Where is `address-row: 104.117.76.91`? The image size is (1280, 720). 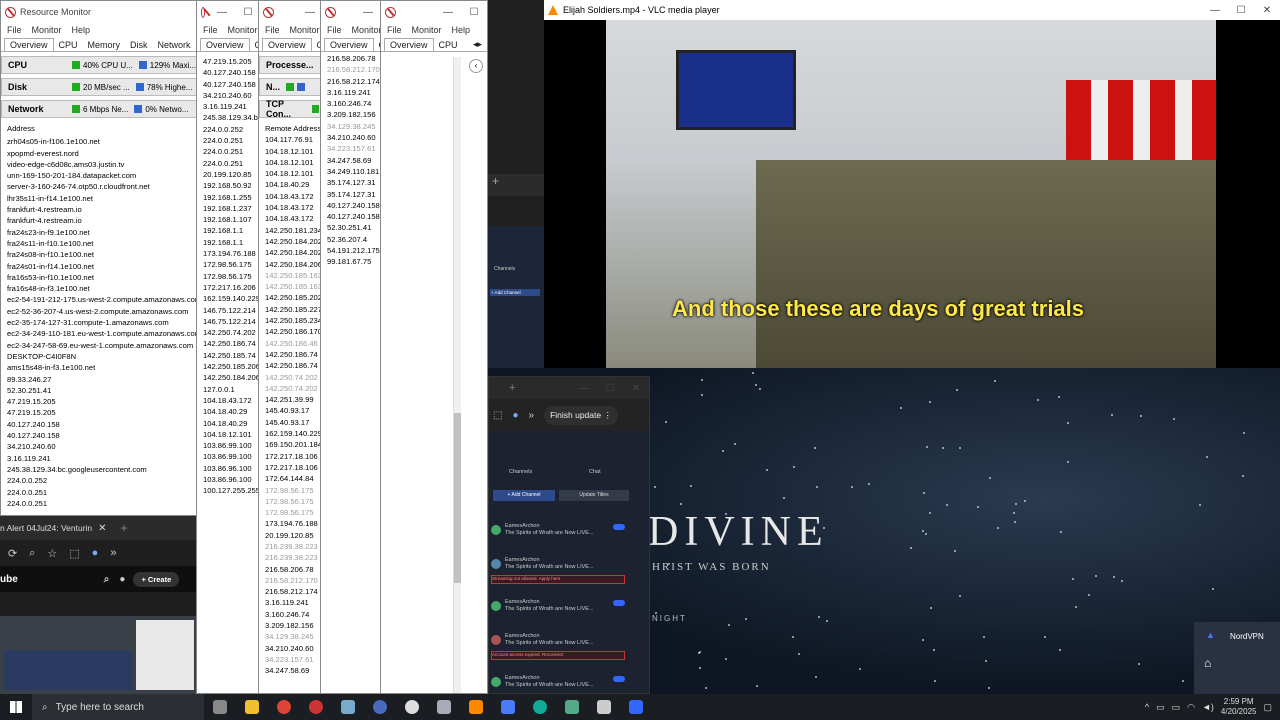
address-row: 104.117.76.91 is located at coordinates (294, 139).